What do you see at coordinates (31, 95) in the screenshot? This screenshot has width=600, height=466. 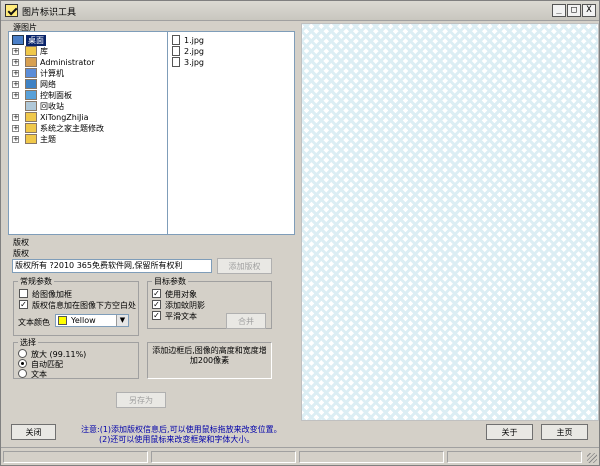 I see `control-panel-icon` at bounding box center [31, 95].